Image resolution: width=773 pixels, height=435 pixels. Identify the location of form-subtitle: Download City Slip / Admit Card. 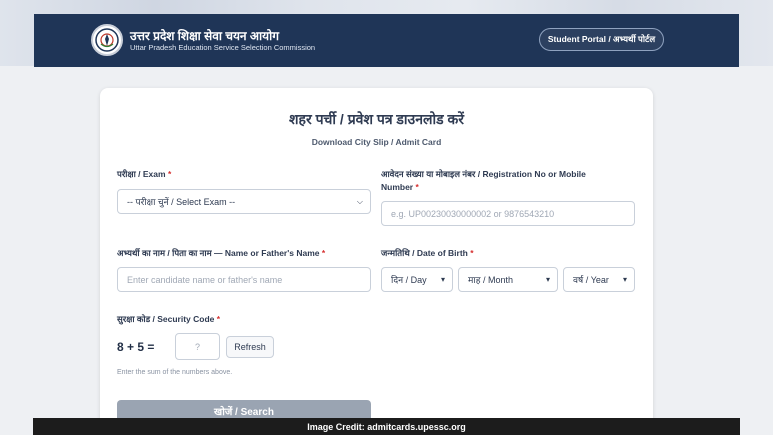
(376, 142).